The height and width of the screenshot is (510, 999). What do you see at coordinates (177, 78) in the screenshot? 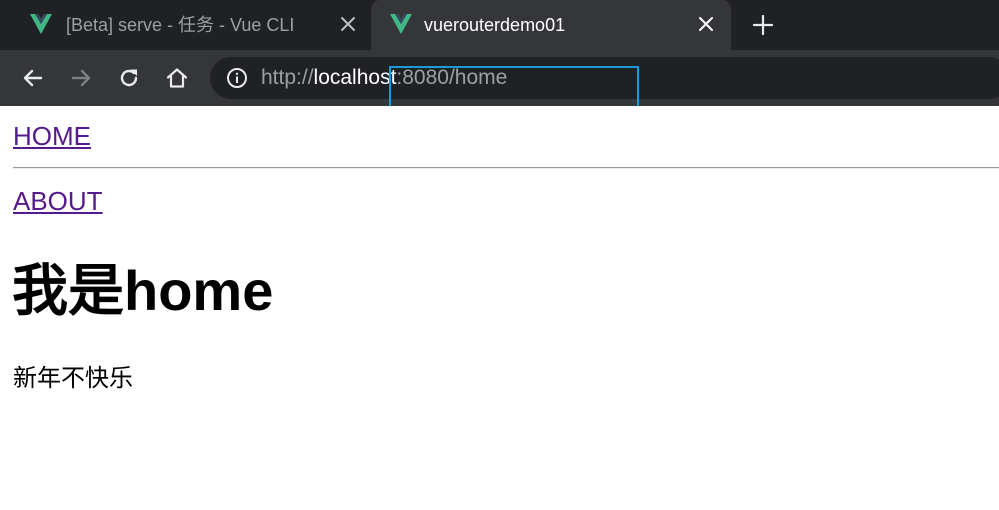
I see `home-icon` at bounding box center [177, 78].